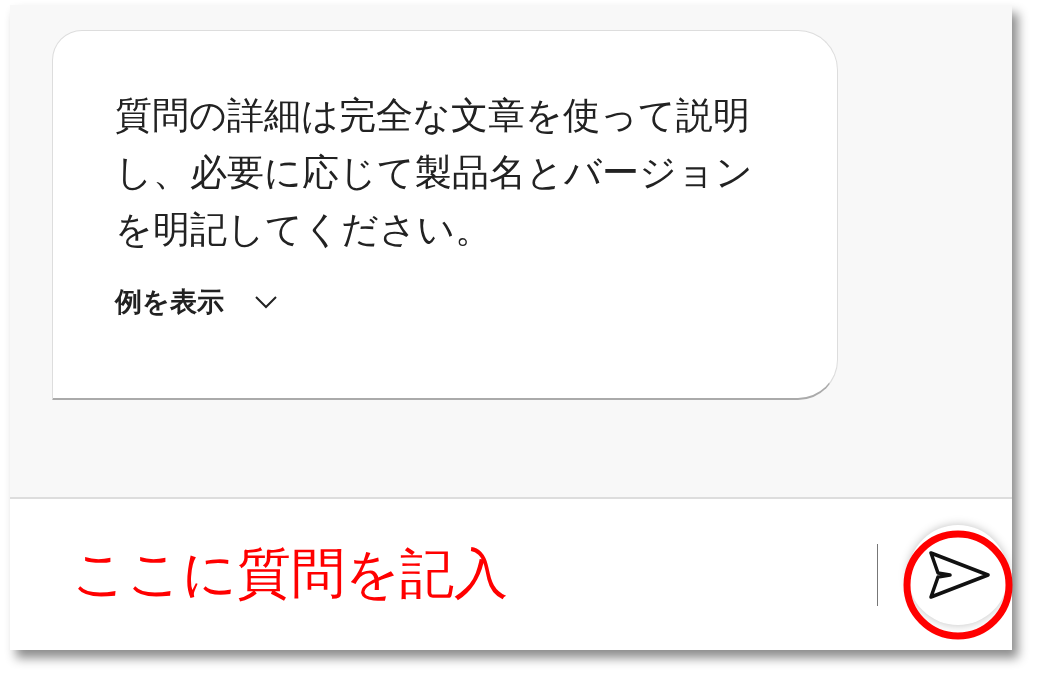 The image size is (1045, 680). I want to click on message-text: 質問の詳細は完全な文章を使って説明し、必要に応じて製品名とバージョンを明記してください。, so click(434, 173).